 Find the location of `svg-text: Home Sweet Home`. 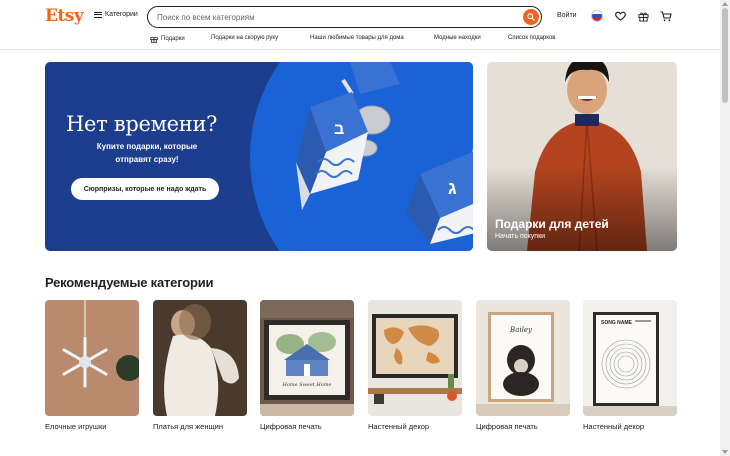

svg-text: Home Sweet Home is located at coordinates (307, 385).